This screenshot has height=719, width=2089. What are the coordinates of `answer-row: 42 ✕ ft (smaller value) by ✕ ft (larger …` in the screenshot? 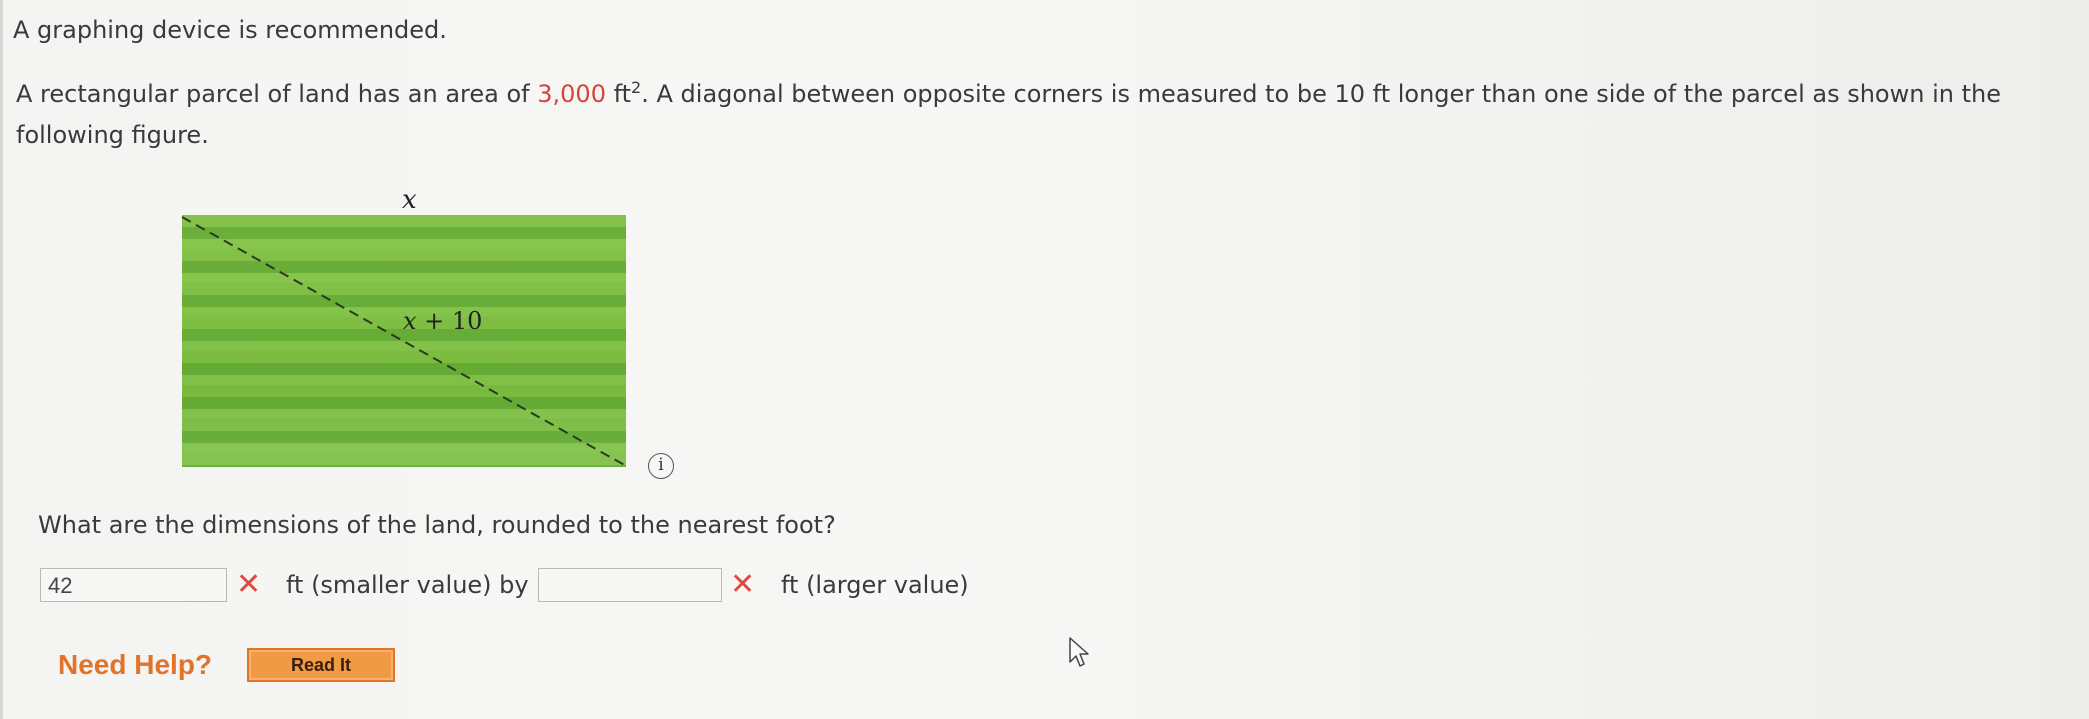 It's located at (540, 586).